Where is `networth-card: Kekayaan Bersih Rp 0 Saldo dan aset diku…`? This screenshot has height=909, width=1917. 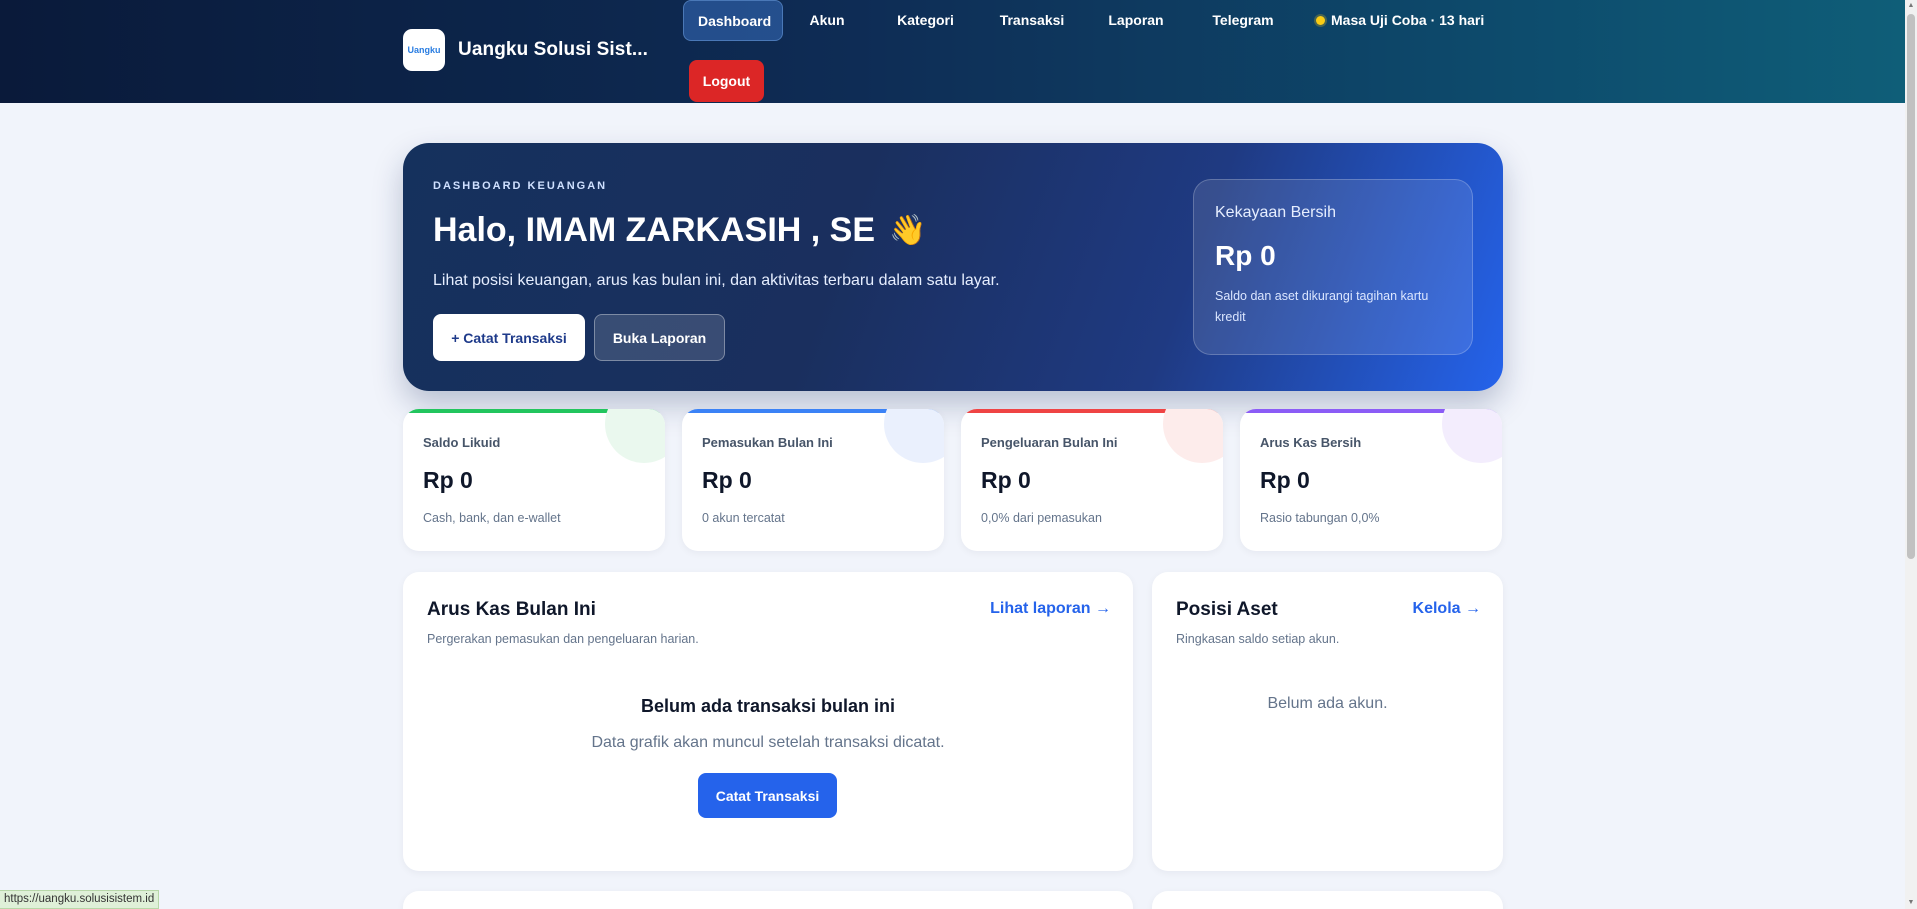 networth-card: Kekayaan Bersih Rp 0 Saldo dan aset diku… is located at coordinates (1333, 267).